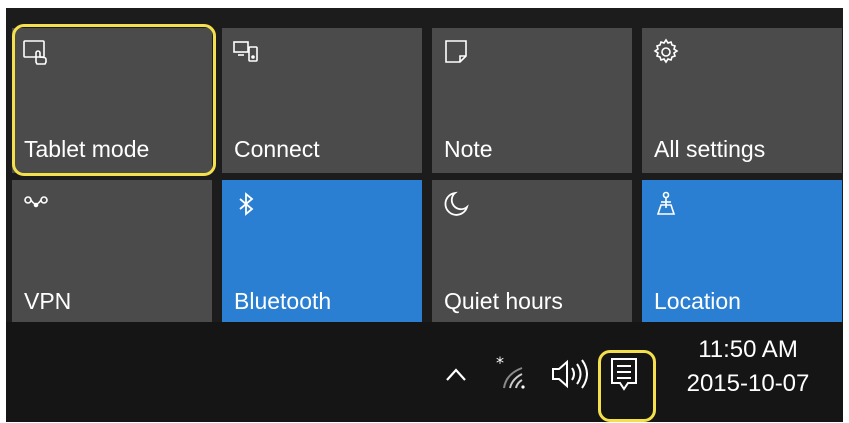  I want to click on tile-bluetooth: Bluetooth, so click(322, 252).